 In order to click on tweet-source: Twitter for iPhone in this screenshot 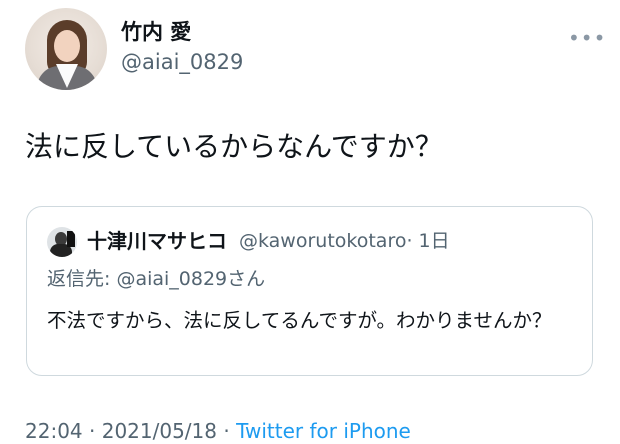, I will do `click(323, 431)`.